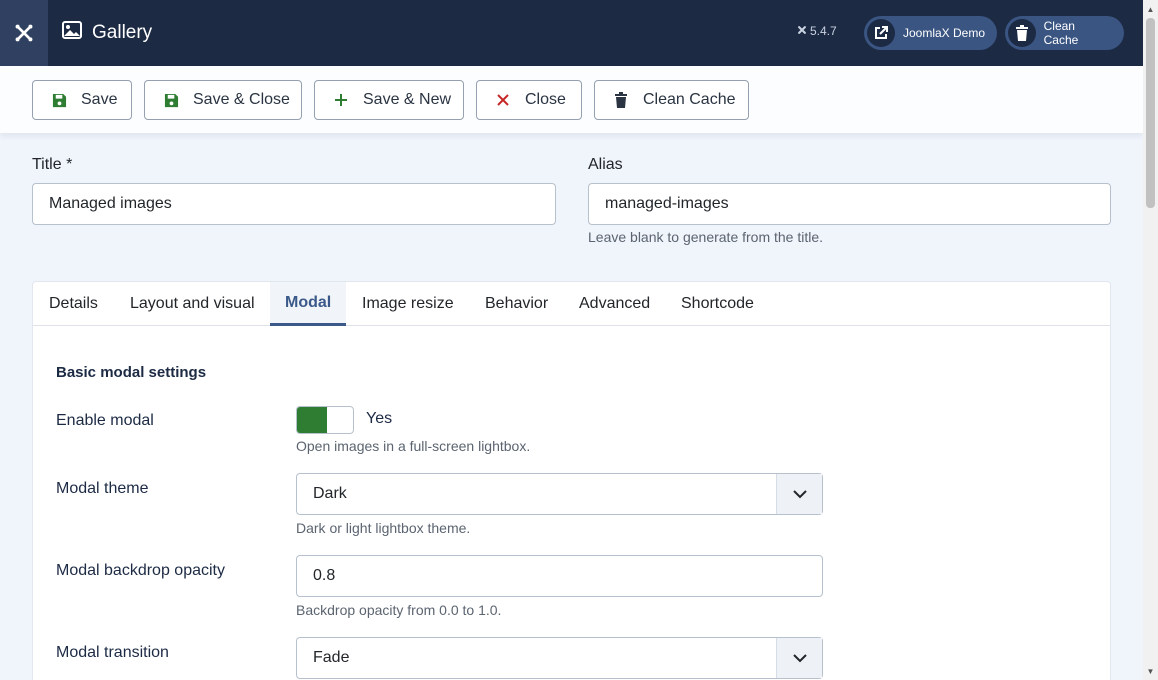 The height and width of the screenshot is (680, 1158). What do you see at coordinates (122, 32) in the screenshot?
I see `page-title-text: Gallery` at bounding box center [122, 32].